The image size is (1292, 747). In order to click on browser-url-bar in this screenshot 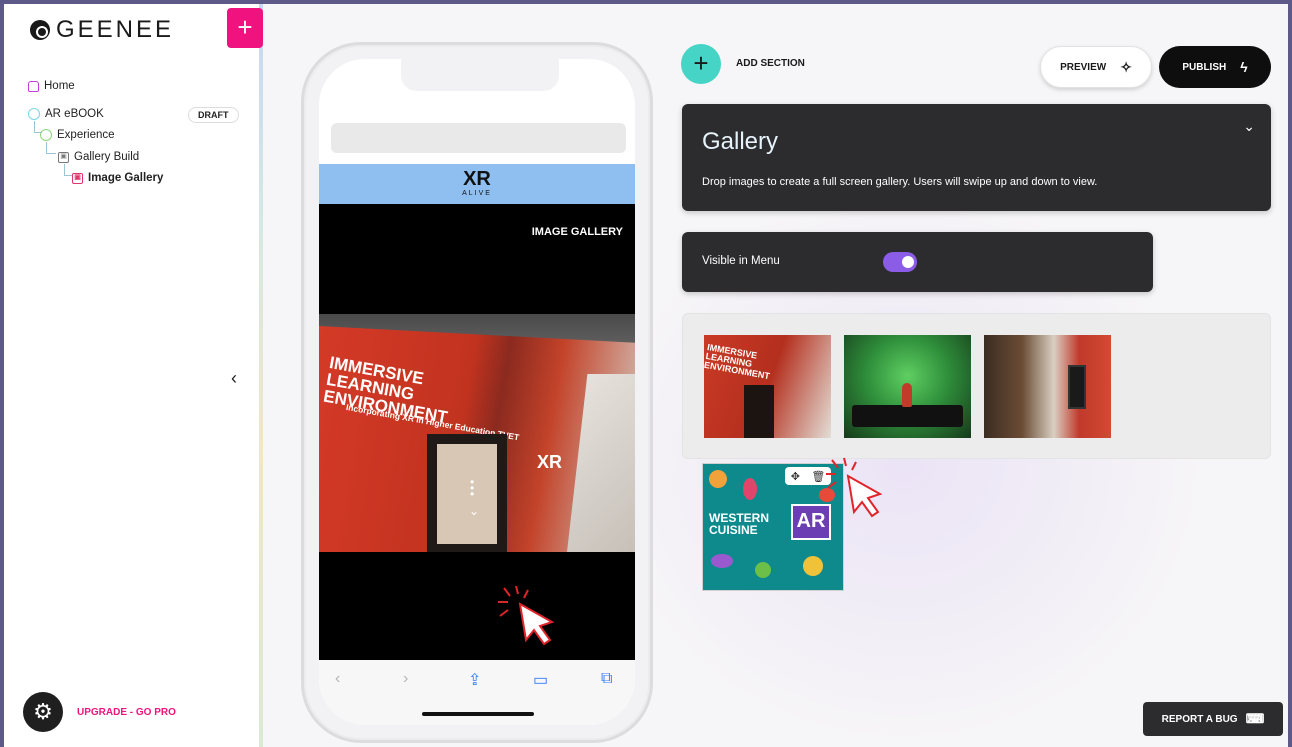, I will do `click(478, 138)`.